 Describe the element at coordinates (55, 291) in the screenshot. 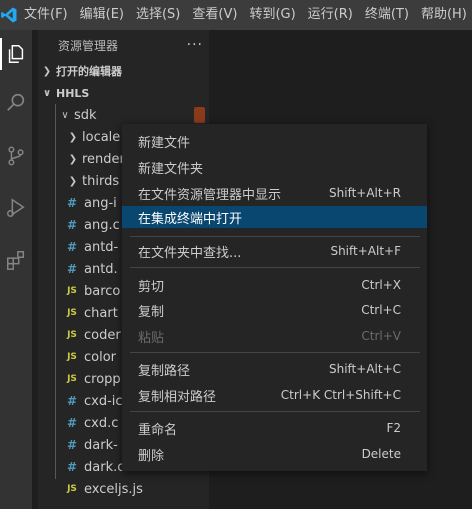

I see `indent-guide` at that location.